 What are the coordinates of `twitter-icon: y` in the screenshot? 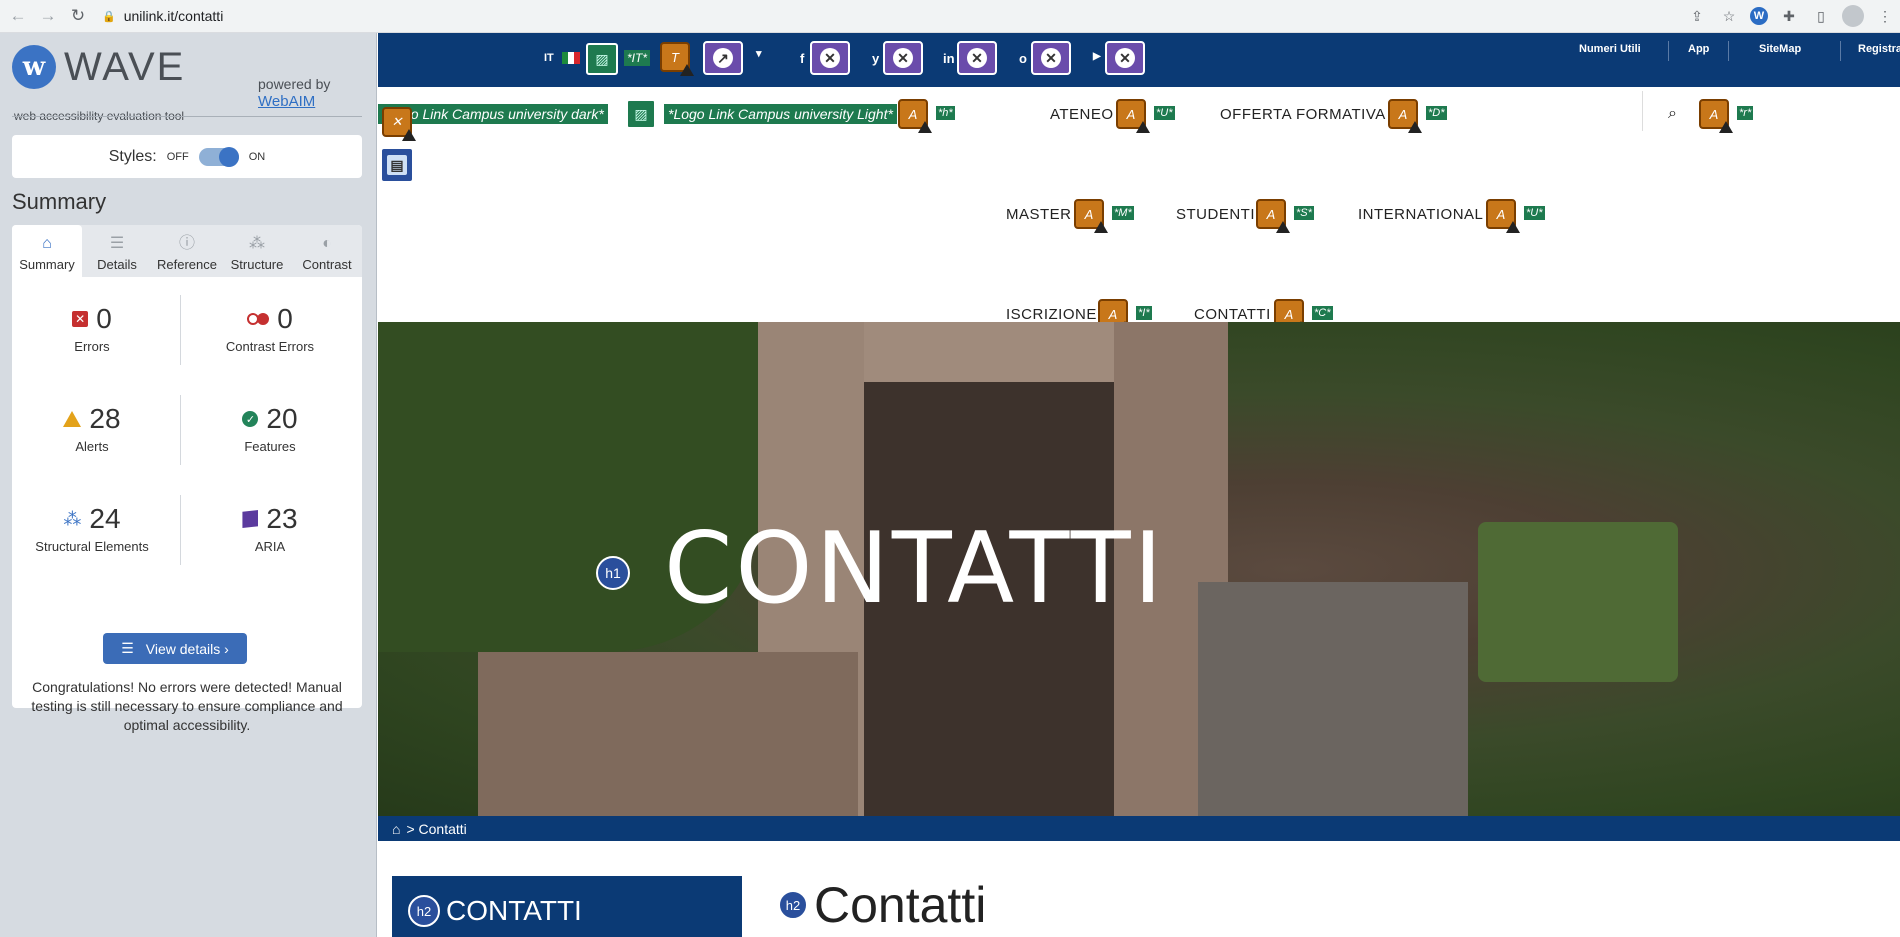 It's located at (875, 58).